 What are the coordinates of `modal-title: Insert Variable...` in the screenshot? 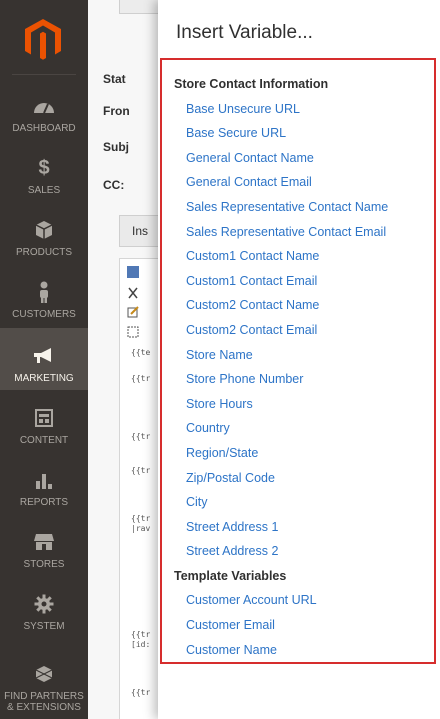 It's located at (244, 32).